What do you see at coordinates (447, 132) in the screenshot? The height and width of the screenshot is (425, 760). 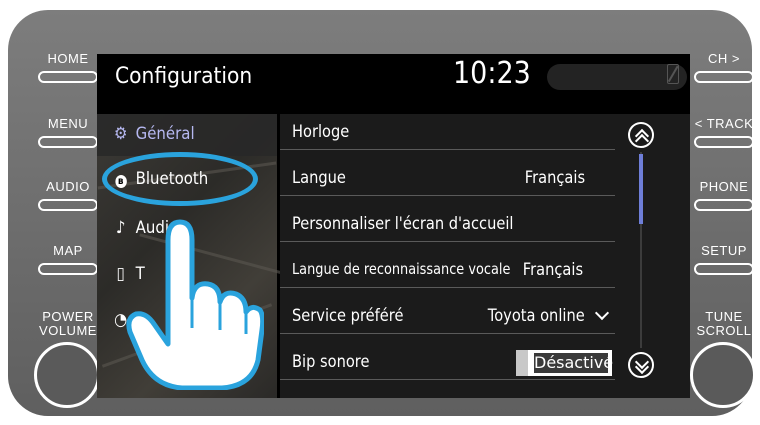 I see `setting-row-clock: Horloge` at bounding box center [447, 132].